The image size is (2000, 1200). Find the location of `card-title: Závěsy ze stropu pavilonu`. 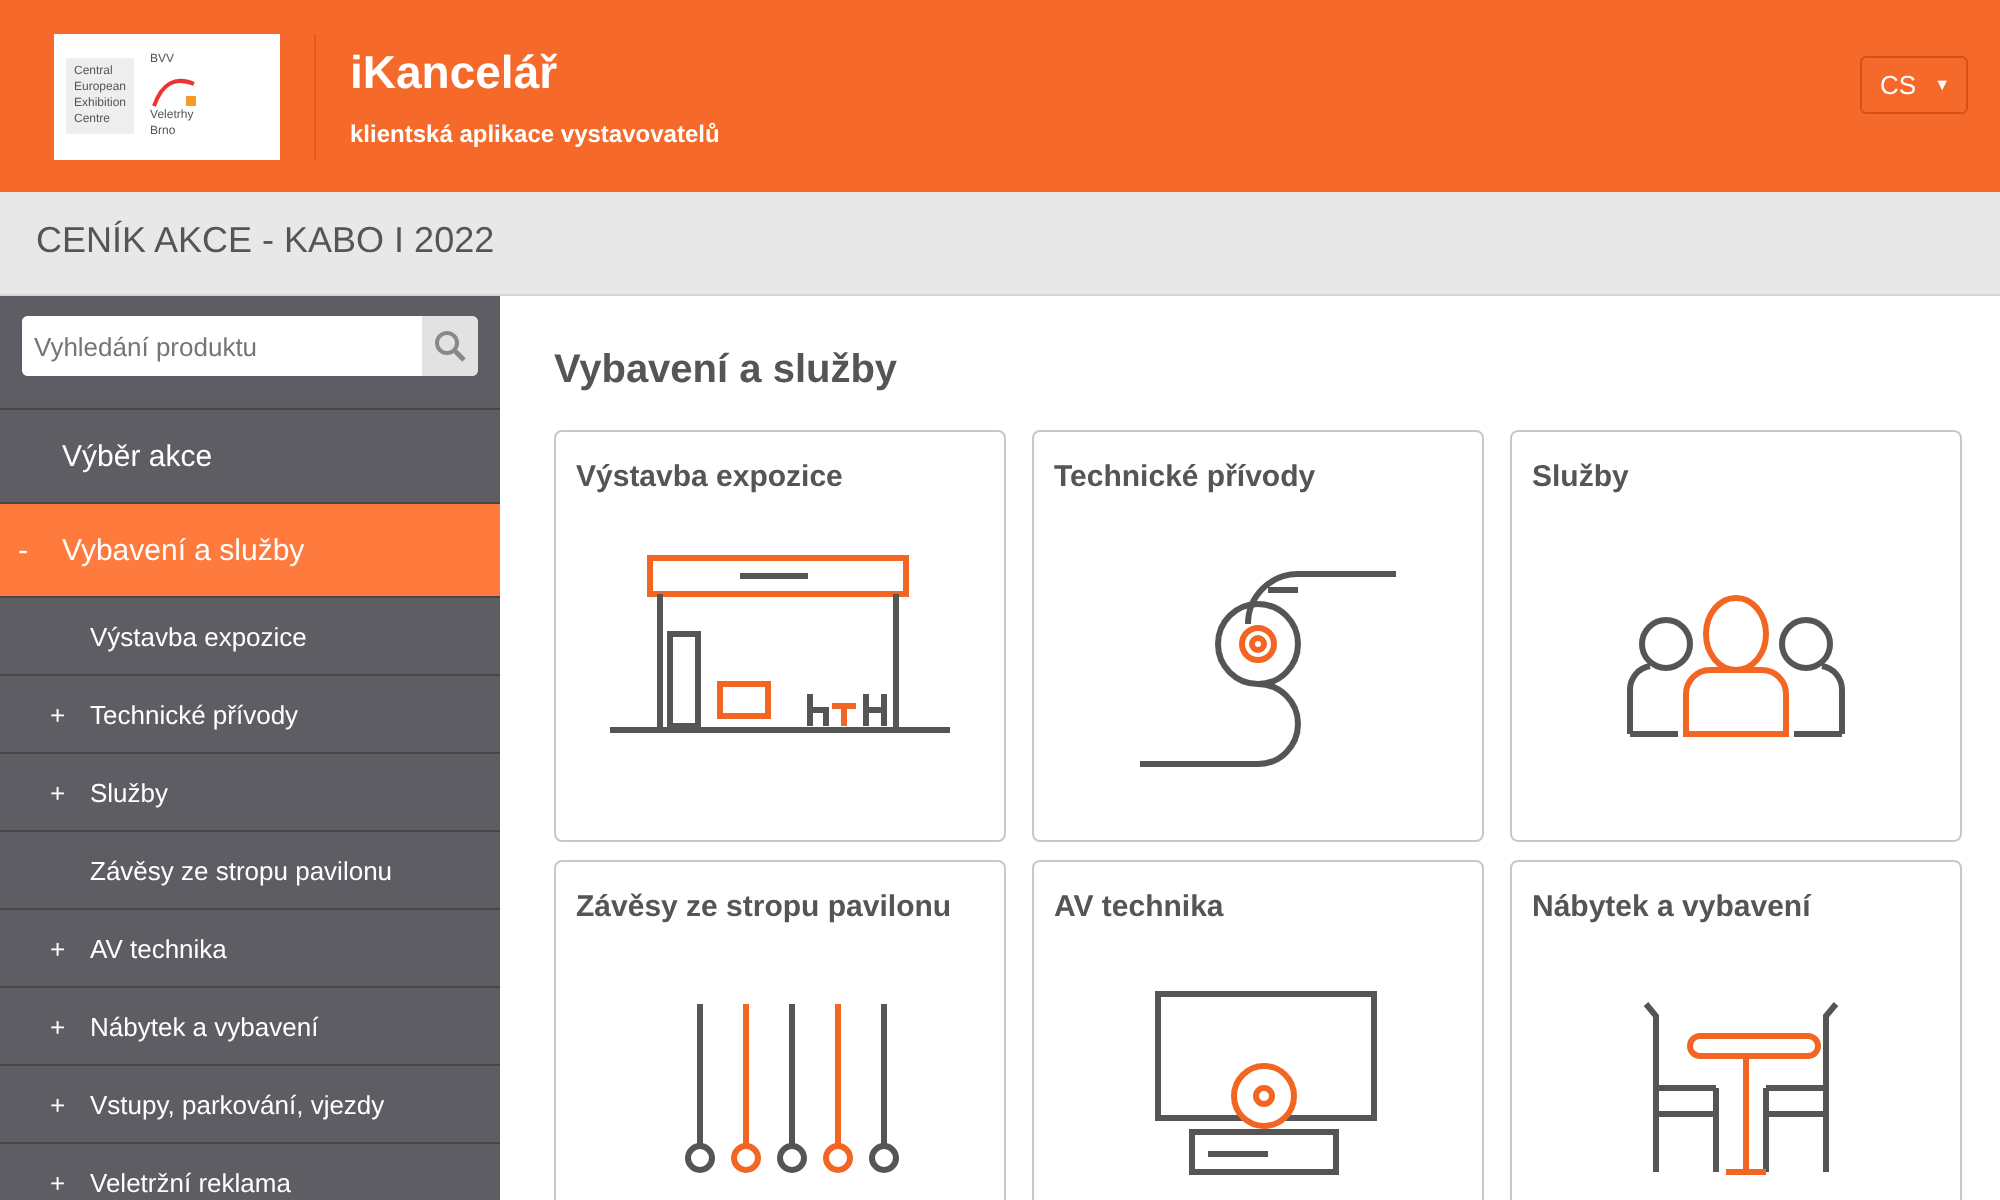

card-title: Závěsy ze stropu pavilonu is located at coordinates (765, 907).